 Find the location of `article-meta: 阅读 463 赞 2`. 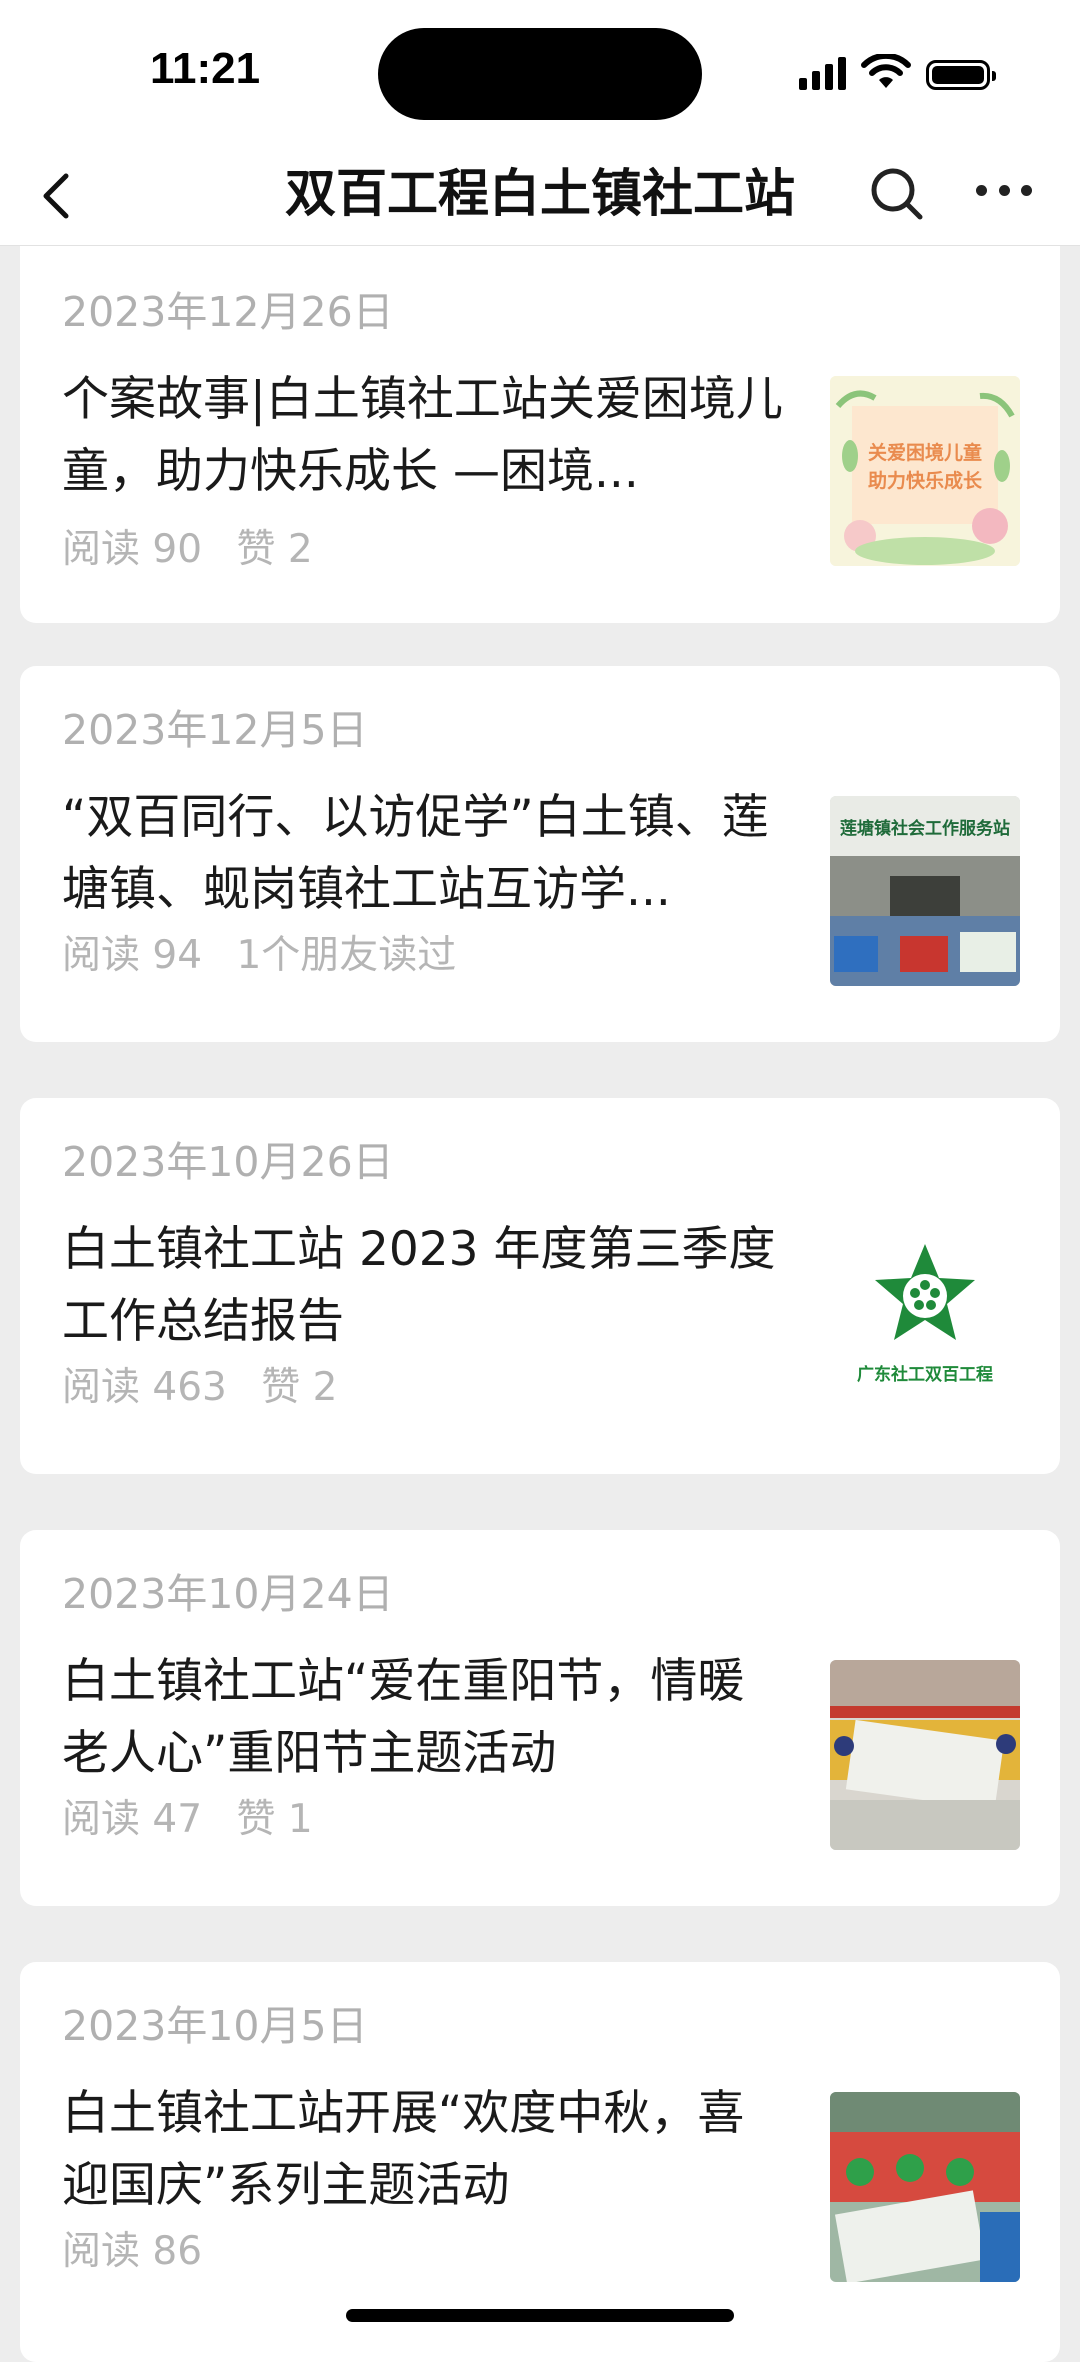

article-meta: 阅读 463 赞 2 is located at coordinates (210, 1384).